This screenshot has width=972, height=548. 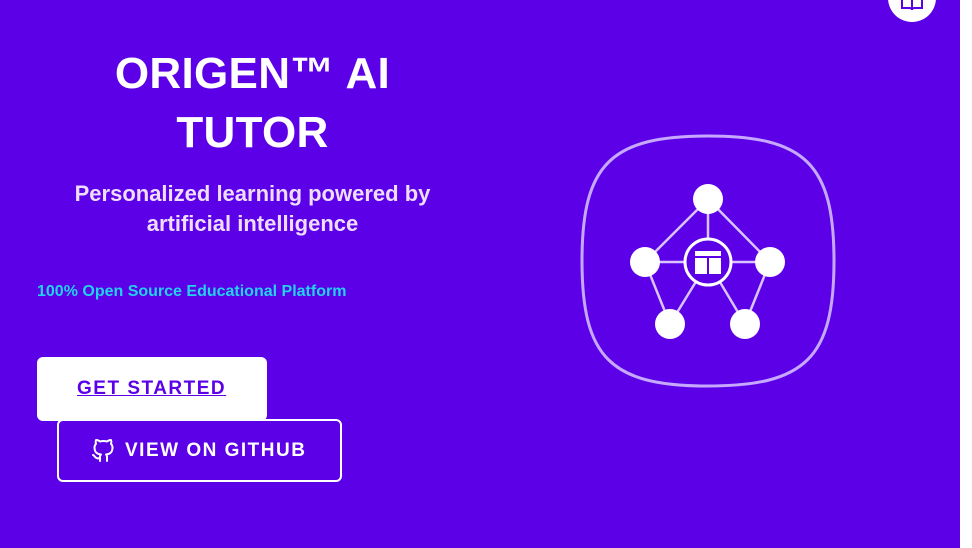 What do you see at coordinates (645, 262) in the screenshot?
I see `network-node-left` at bounding box center [645, 262].